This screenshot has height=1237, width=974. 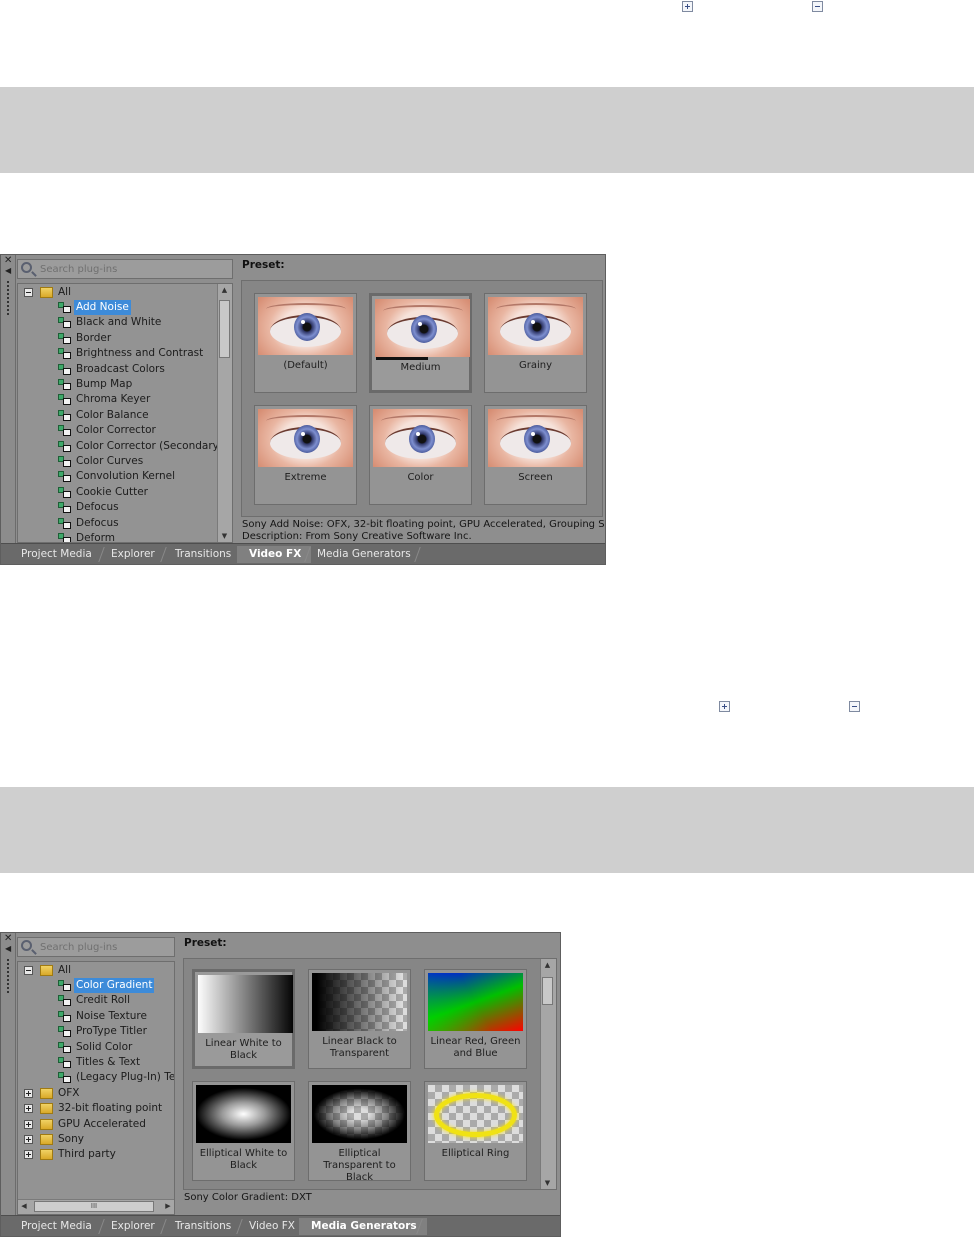 I want to click on preset-tile: Linear Red, Green and Blue, so click(x=475, y=1019).